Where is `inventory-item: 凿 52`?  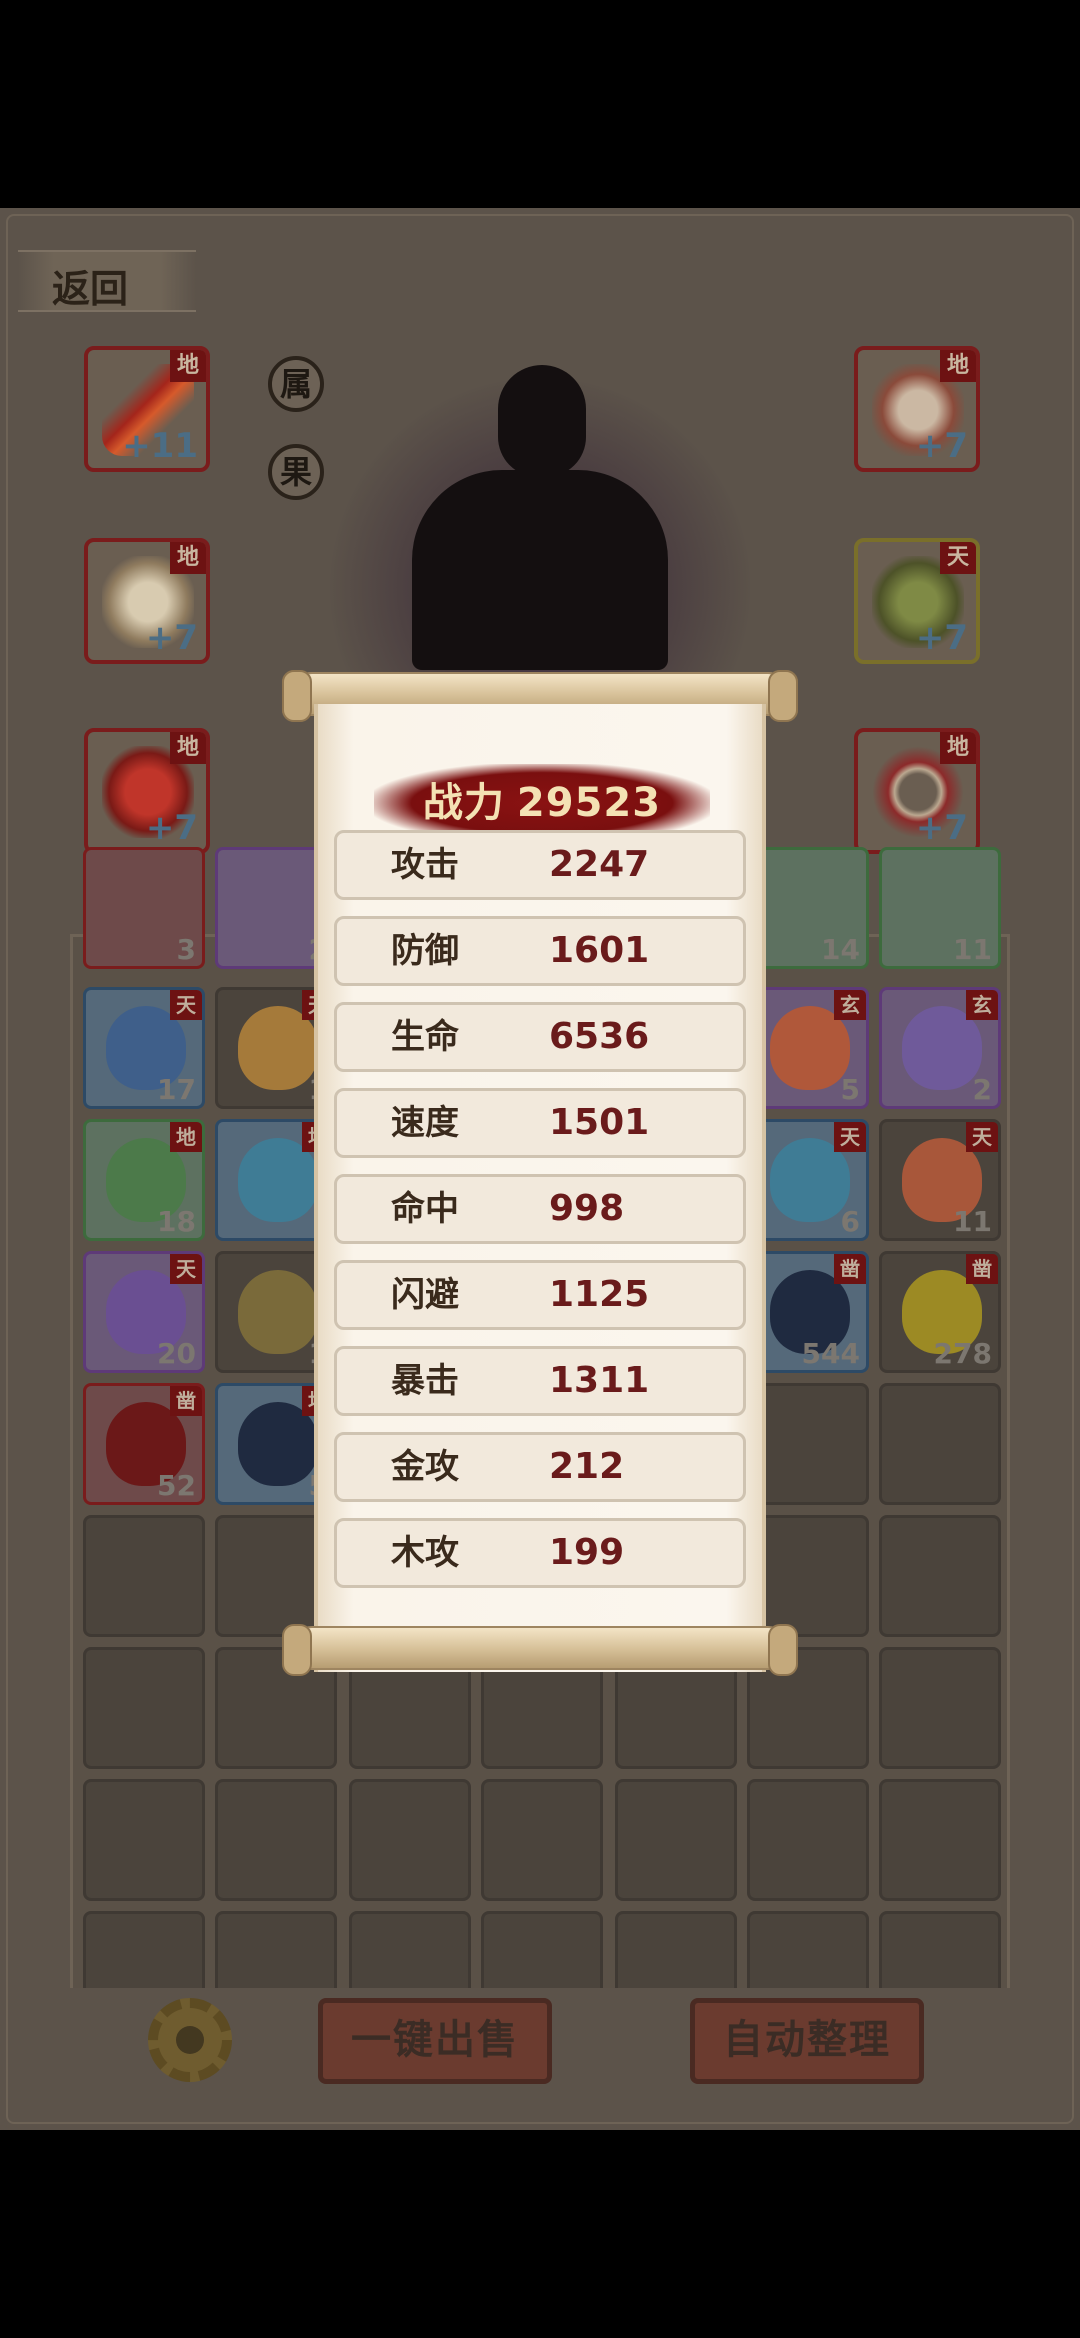 inventory-item: 凿 52 is located at coordinates (144, 1444).